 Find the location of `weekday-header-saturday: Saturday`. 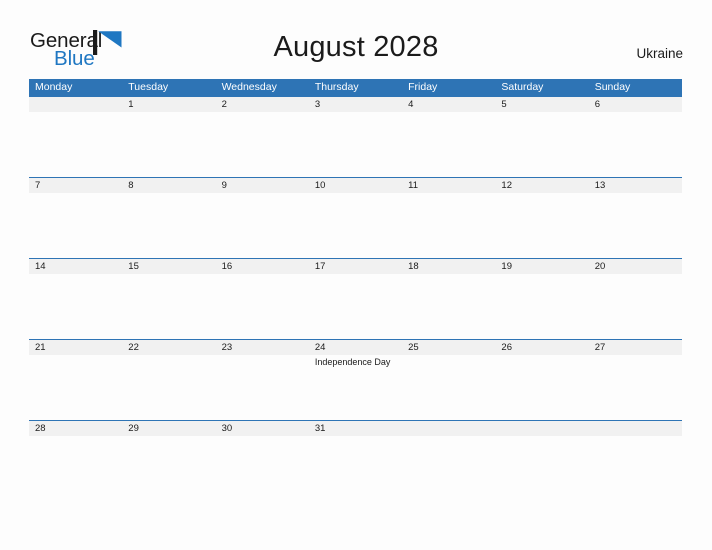

weekday-header-saturday: Saturday is located at coordinates (522, 87).